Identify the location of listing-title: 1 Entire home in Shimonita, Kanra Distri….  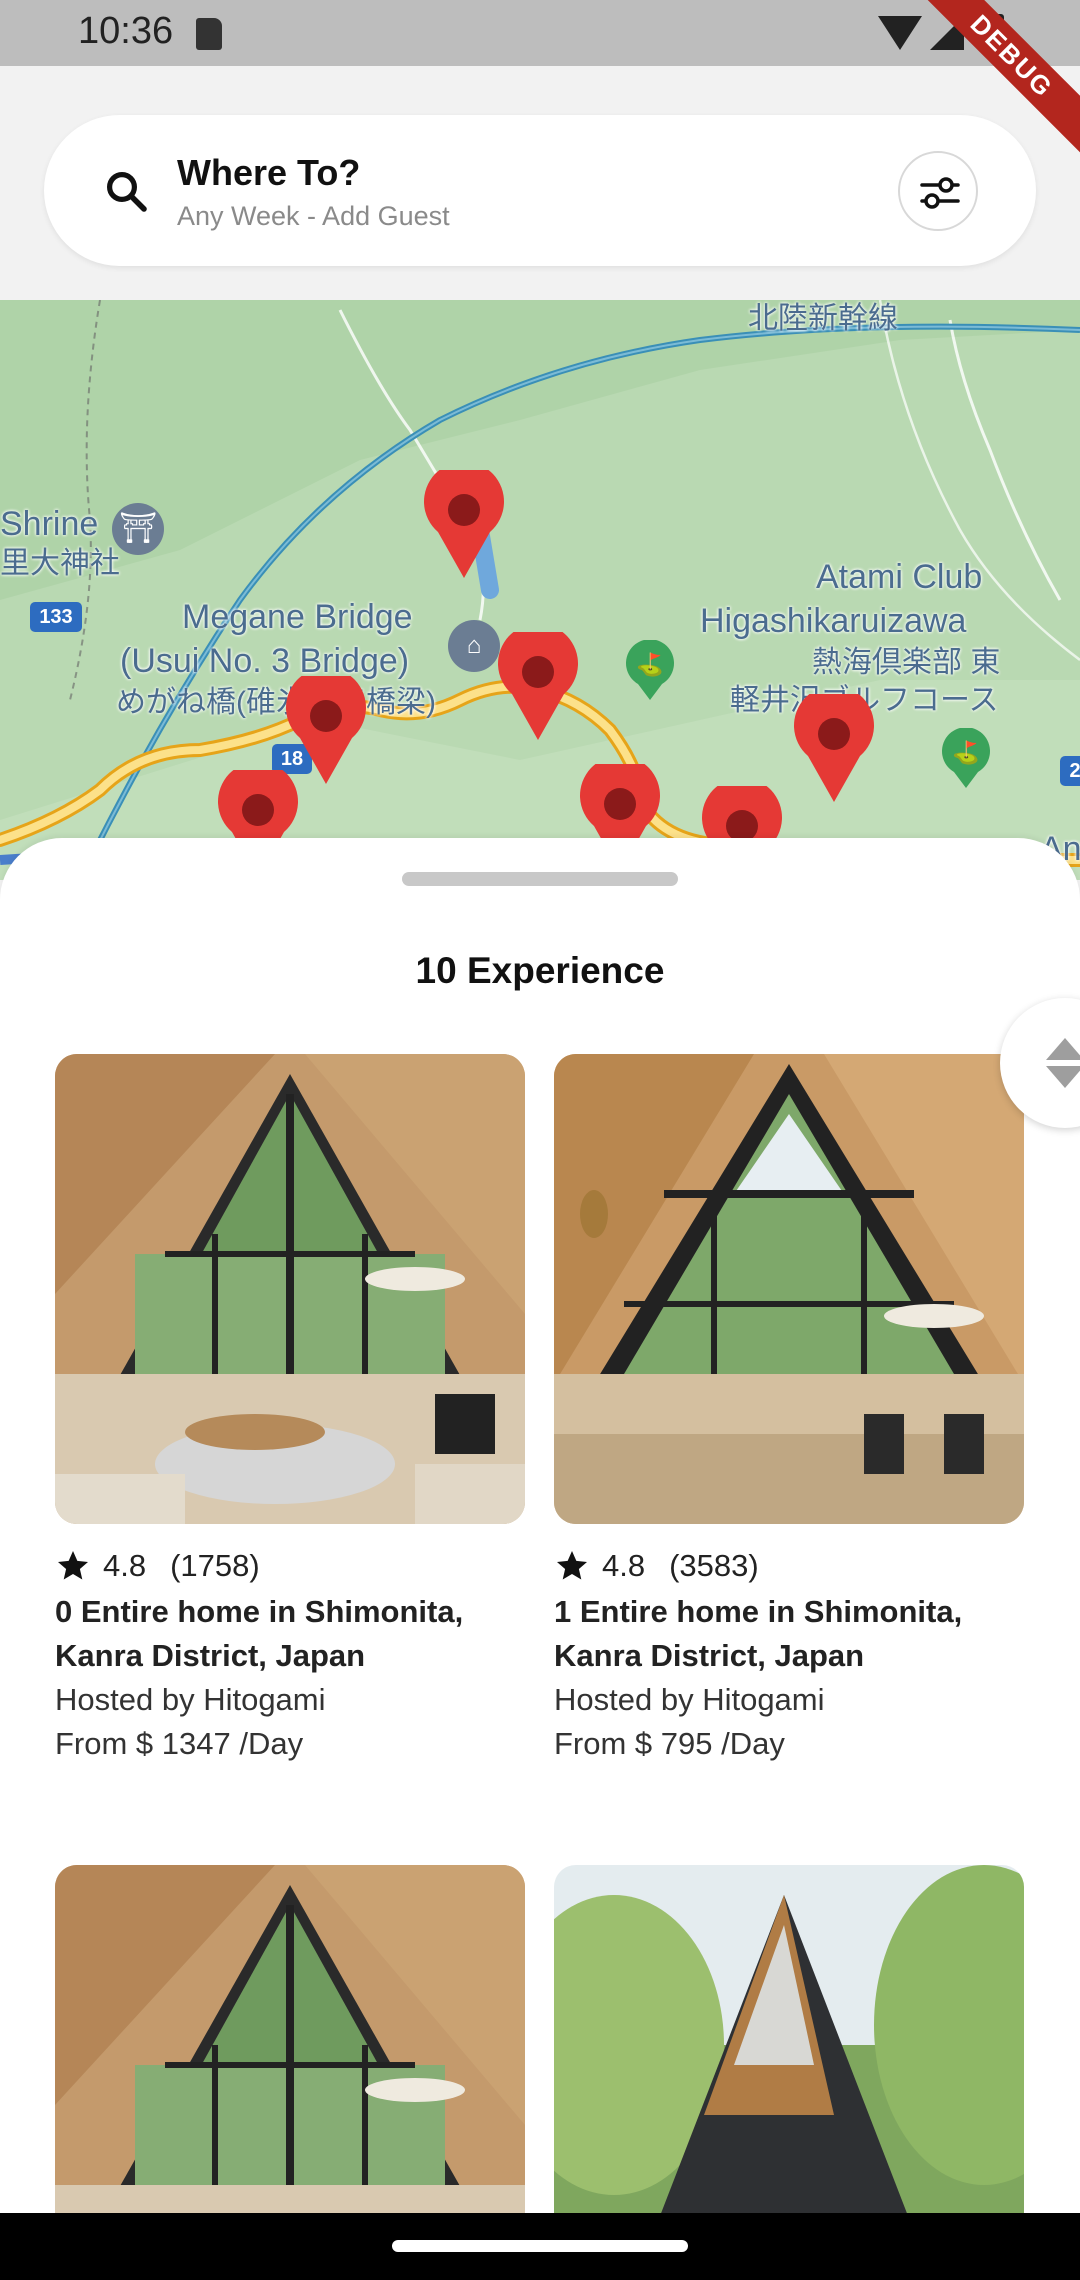
(758, 1633).